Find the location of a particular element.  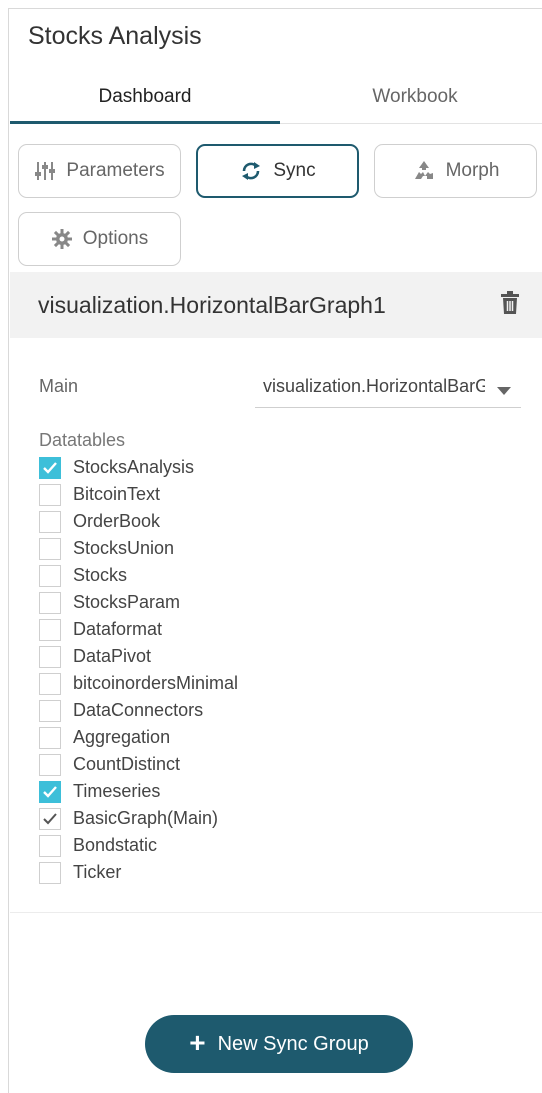

datatable-checkbox-row: StocksUnion is located at coordinates (279, 548).